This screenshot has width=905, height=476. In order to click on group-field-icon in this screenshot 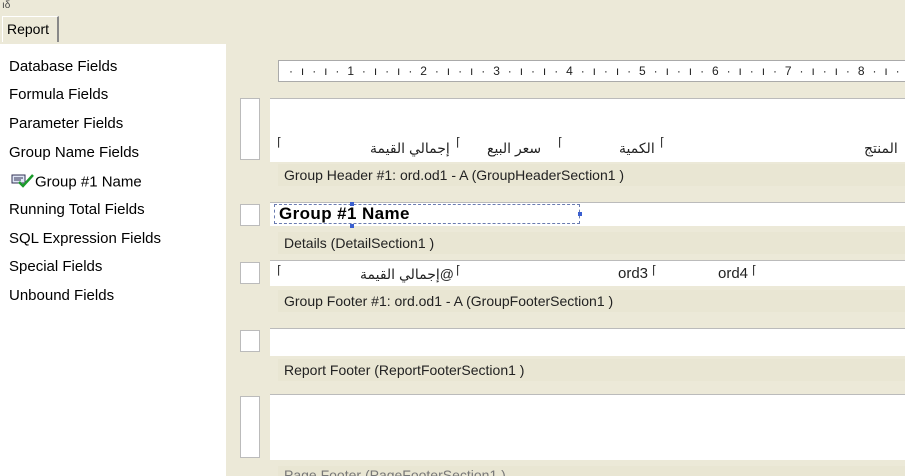, I will do `click(23, 182)`.